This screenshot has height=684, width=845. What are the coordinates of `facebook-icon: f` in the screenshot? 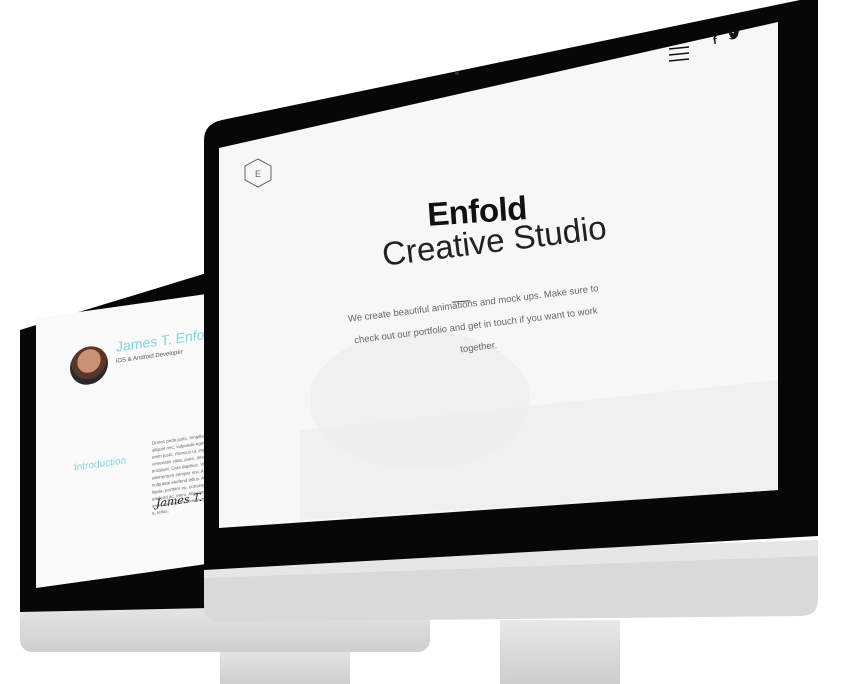 It's located at (714, 41).